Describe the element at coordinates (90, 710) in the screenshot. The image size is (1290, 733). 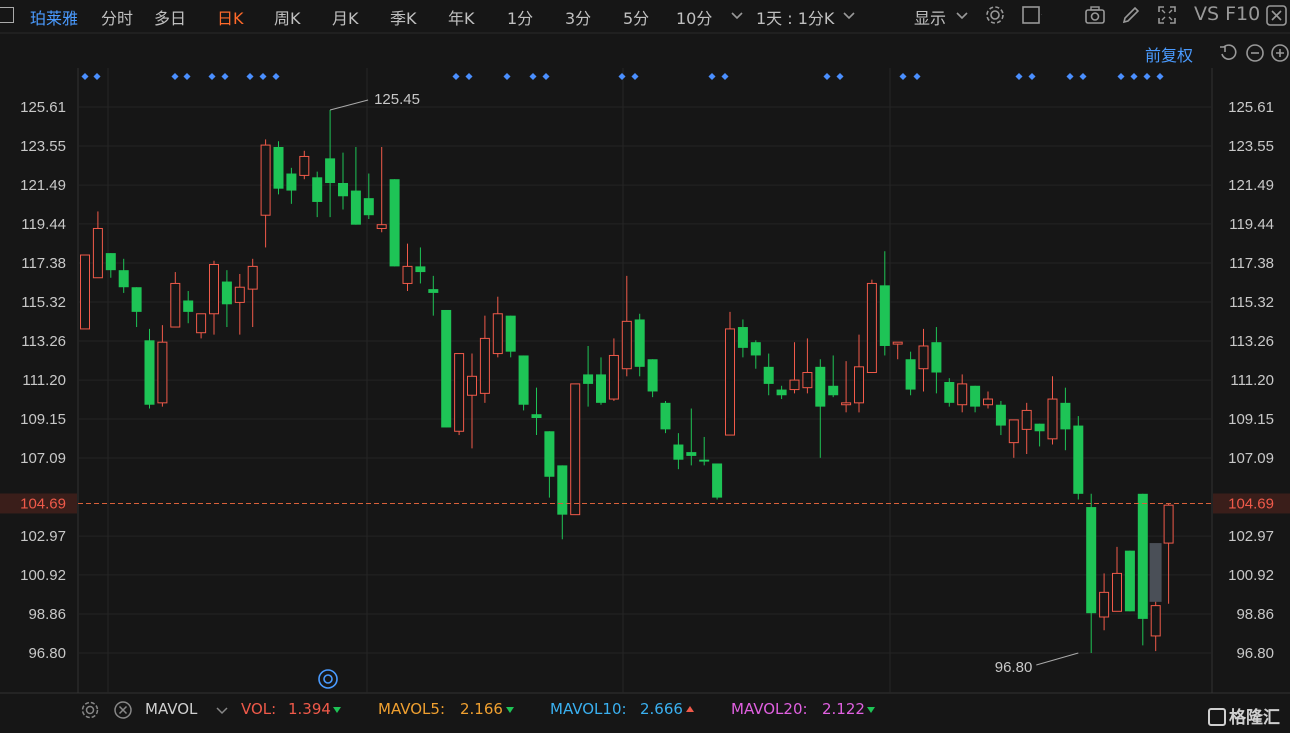
I see `indicator-settings-icon` at that location.